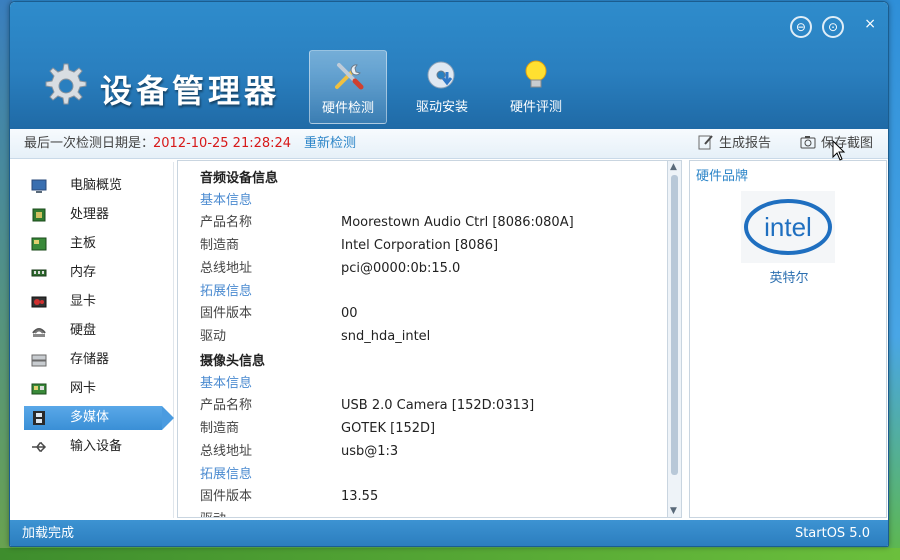 The height and width of the screenshot is (560, 900). I want to click on gear-logo-icon, so click(66, 84).